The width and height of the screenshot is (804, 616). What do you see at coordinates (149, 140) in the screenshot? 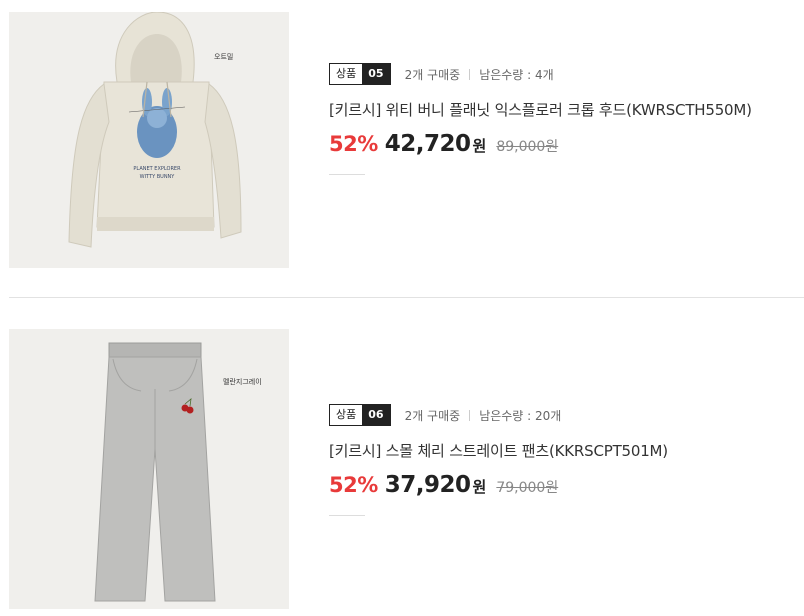
I see `product-image: PLANET EXPLORER WITTY BUNNY 오트밀` at bounding box center [149, 140].